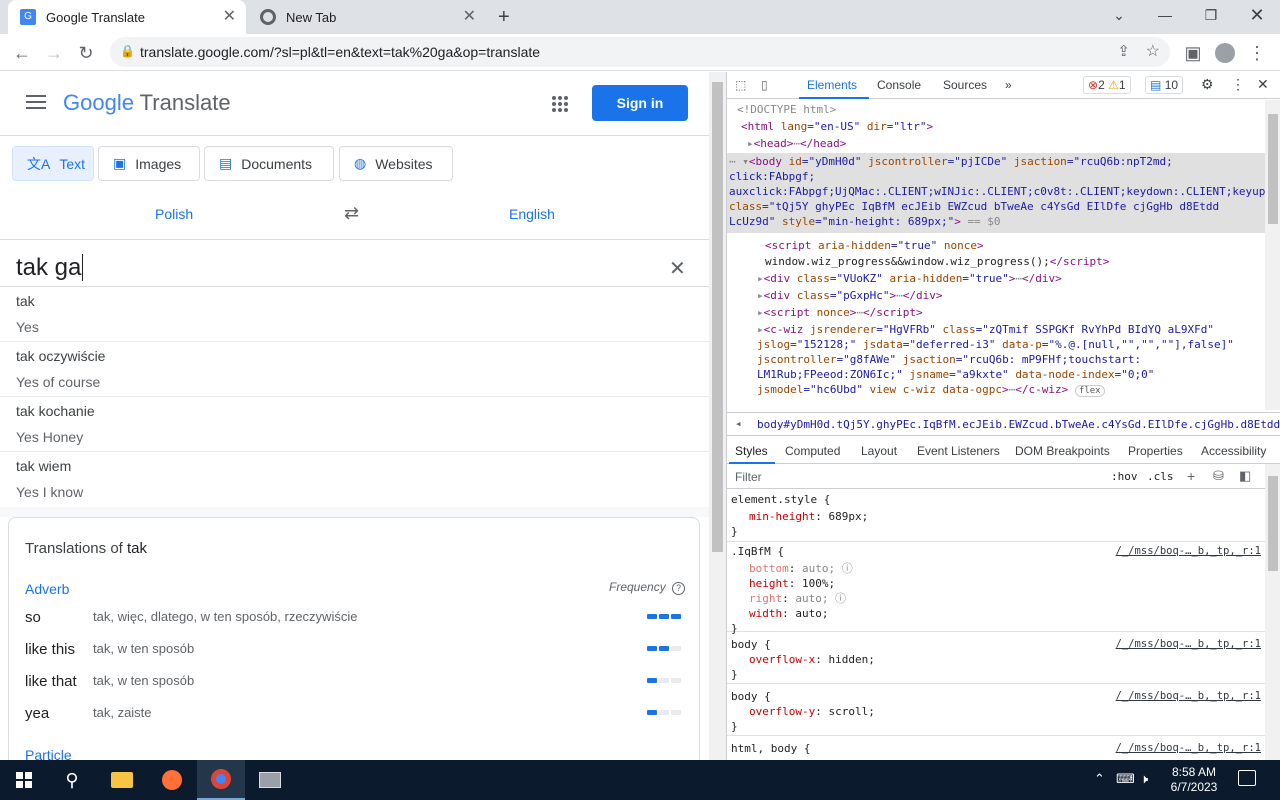  Describe the element at coordinates (874, 245) in the screenshot. I see `dom-line: <script aria-hidden="true" nonce>` at that location.